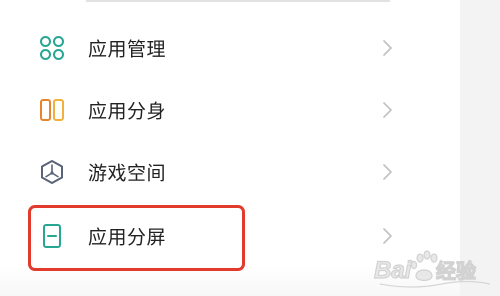 This screenshot has width=500, height=296. What do you see at coordinates (127, 49) in the screenshot?
I see `settings-item-label: 应用管理` at bounding box center [127, 49].